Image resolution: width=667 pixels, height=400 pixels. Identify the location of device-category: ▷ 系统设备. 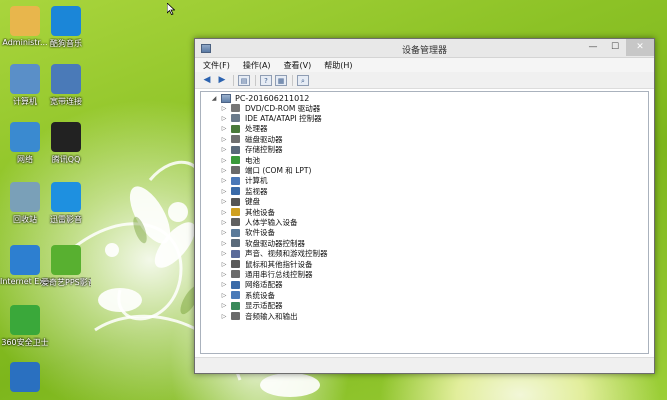
(247, 295).